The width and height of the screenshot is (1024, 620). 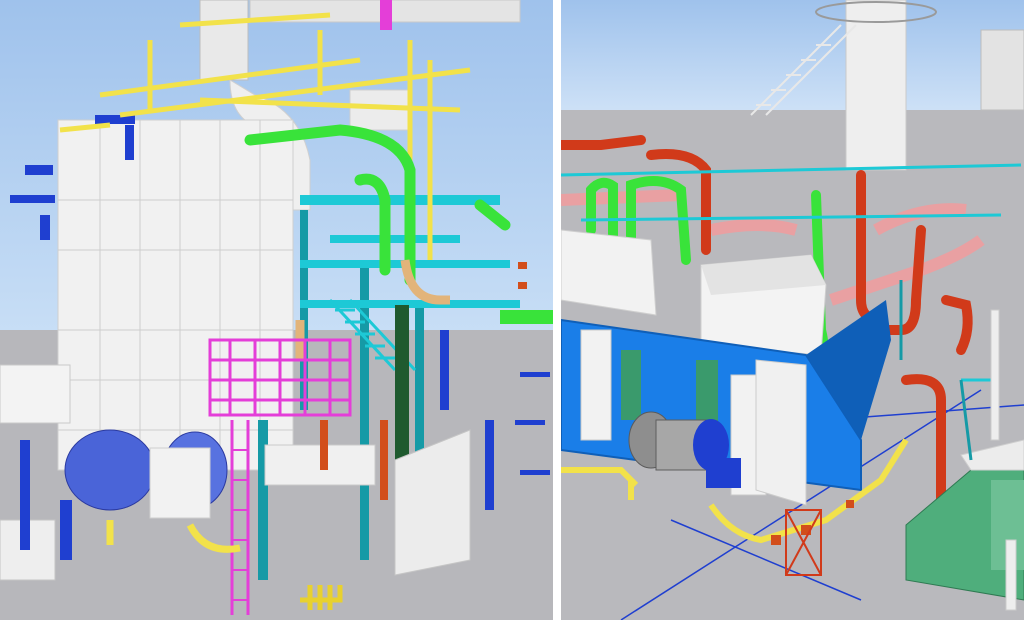 I want to click on white-frame-right, so click(x=781, y=432).